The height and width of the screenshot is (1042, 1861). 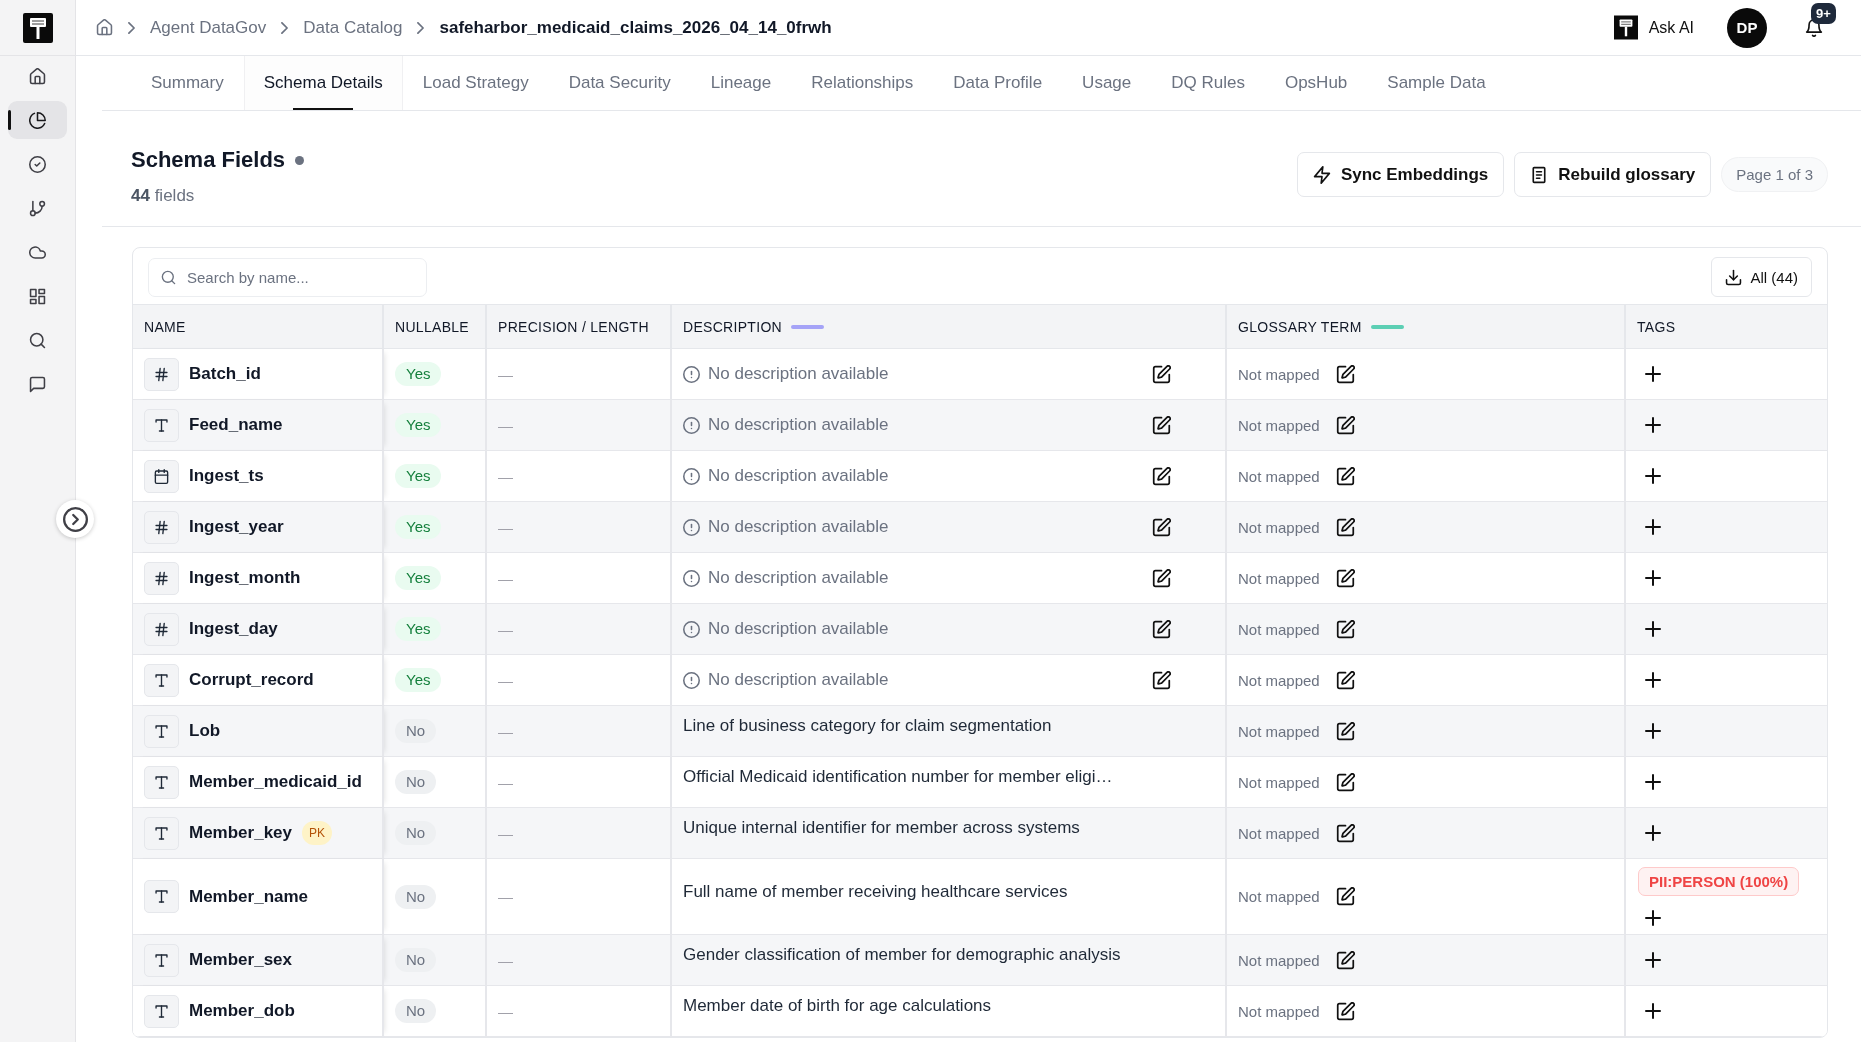 What do you see at coordinates (1761, 277) in the screenshot?
I see `download-all-button: All (44)` at bounding box center [1761, 277].